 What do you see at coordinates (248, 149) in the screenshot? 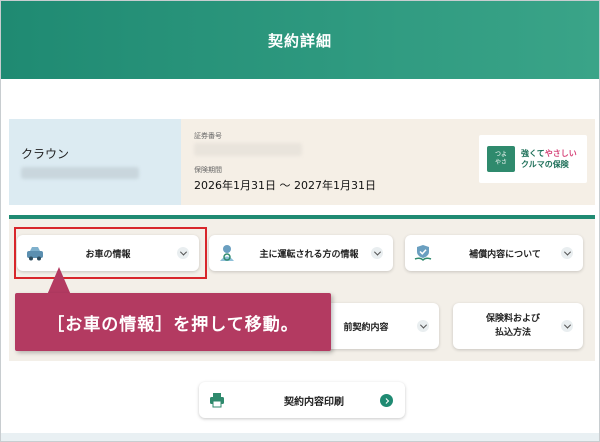
I see `certificate-number-redacted` at bounding box center [248, 149].